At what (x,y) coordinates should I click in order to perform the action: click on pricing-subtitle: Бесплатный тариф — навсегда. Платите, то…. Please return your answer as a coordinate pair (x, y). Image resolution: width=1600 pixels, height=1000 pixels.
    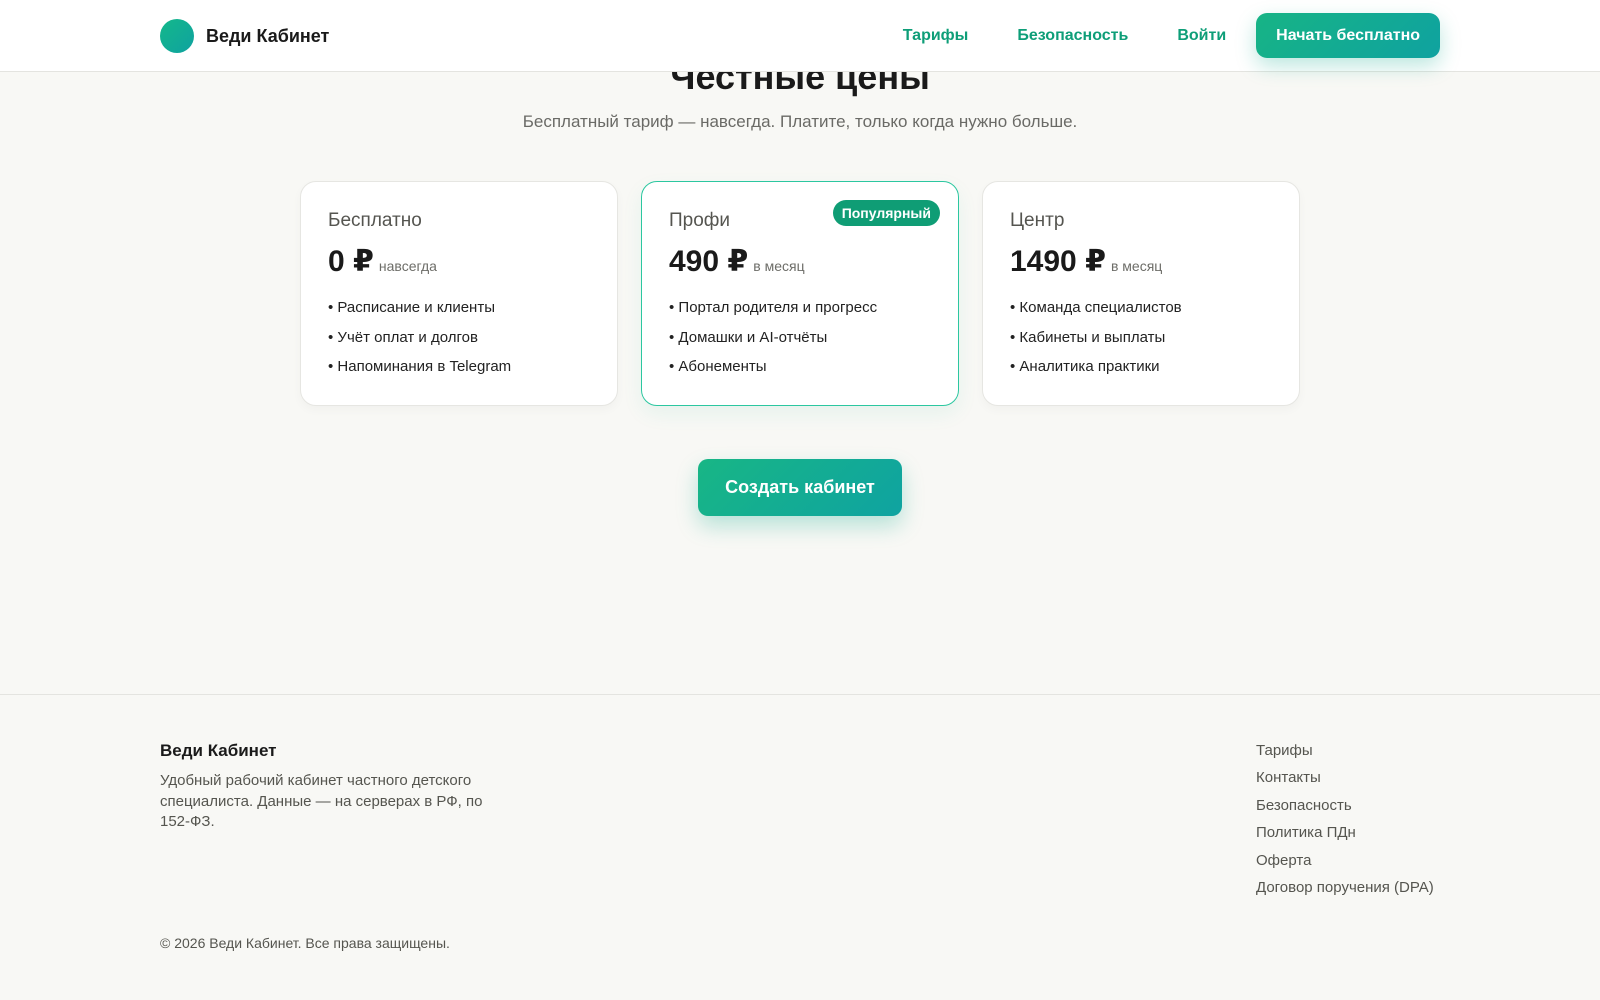
    Looking at the image, I should click on (800, 121).